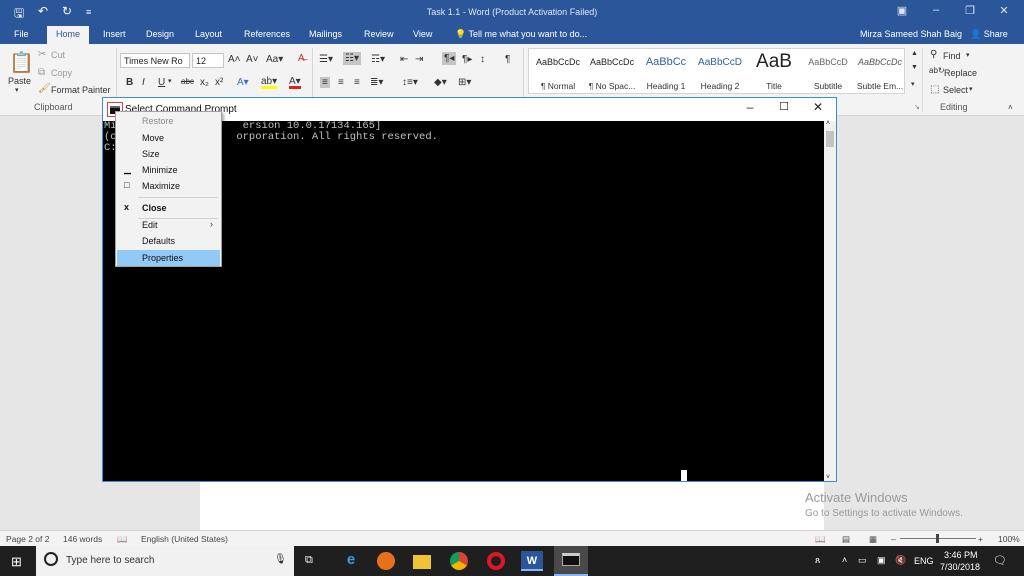  Describe the element at coordinates (274, 59) in the screenshot. I see `change-case-icon: Aa▾` at that location.